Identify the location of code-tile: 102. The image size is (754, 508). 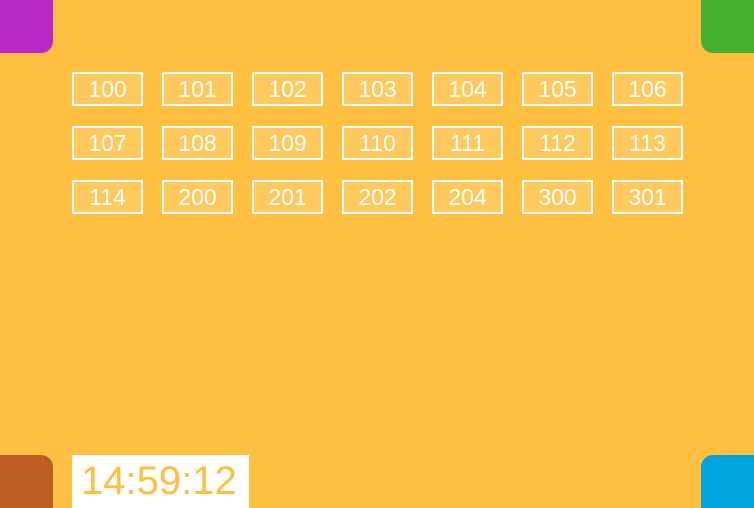
(287, 89).